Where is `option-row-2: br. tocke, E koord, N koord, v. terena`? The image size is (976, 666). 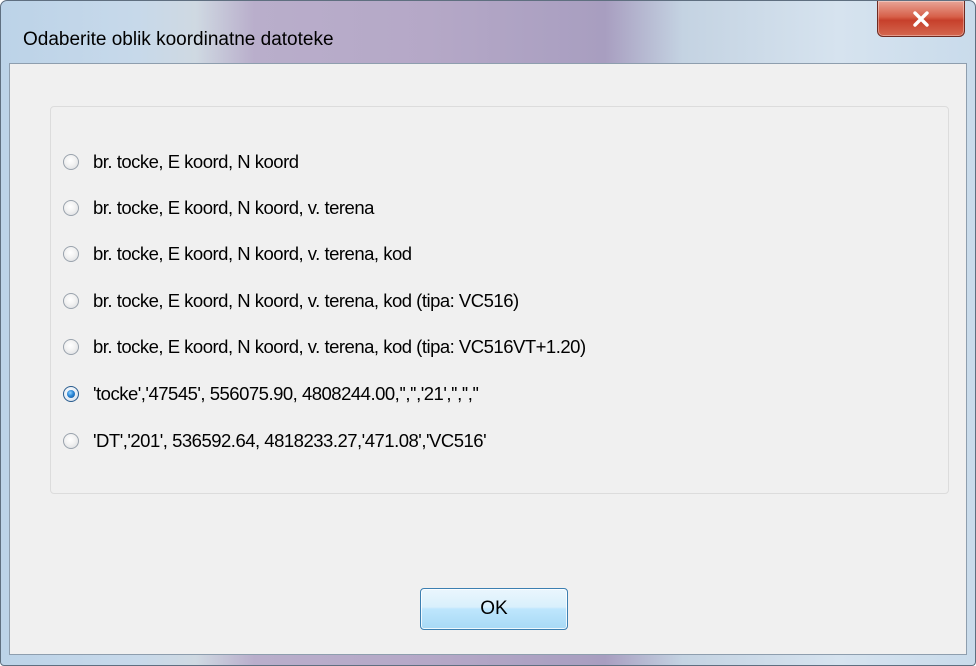 option-row-2: br. tocke, E koord, N koord, v. terena is located at coordinates (218, 208).